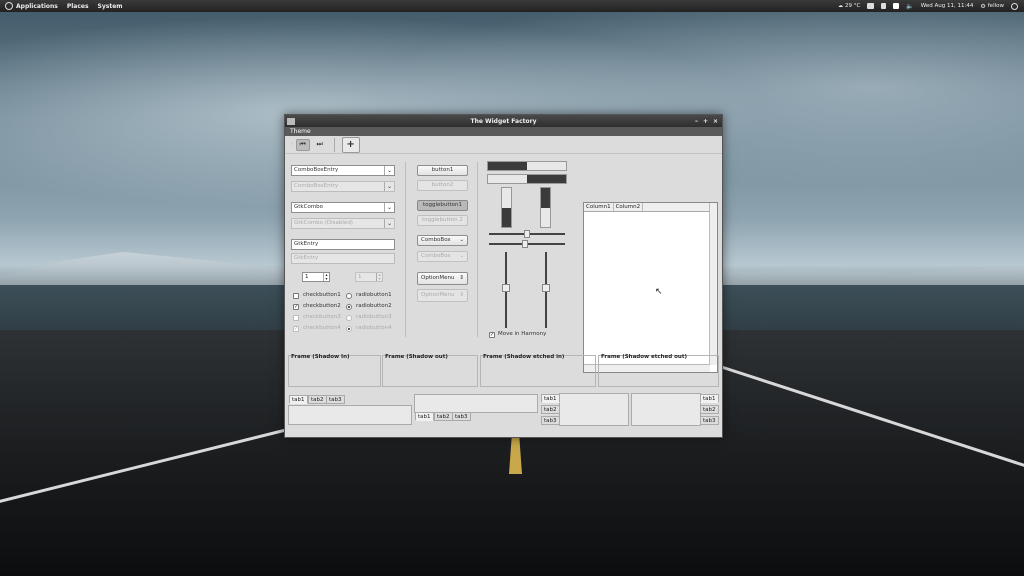 This screenshot has height=576, width=1024. I want to click on notebook-right-tab2: tab2, so click(709, 409).